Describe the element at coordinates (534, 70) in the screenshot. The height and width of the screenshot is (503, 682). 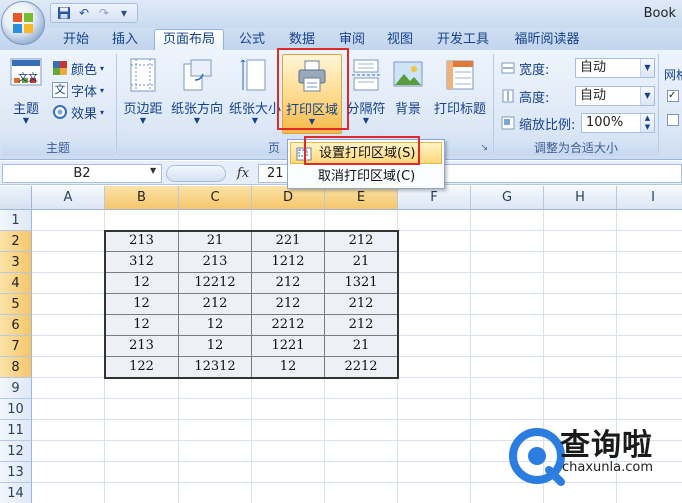
I see `width-label: 宽度:` at that location.